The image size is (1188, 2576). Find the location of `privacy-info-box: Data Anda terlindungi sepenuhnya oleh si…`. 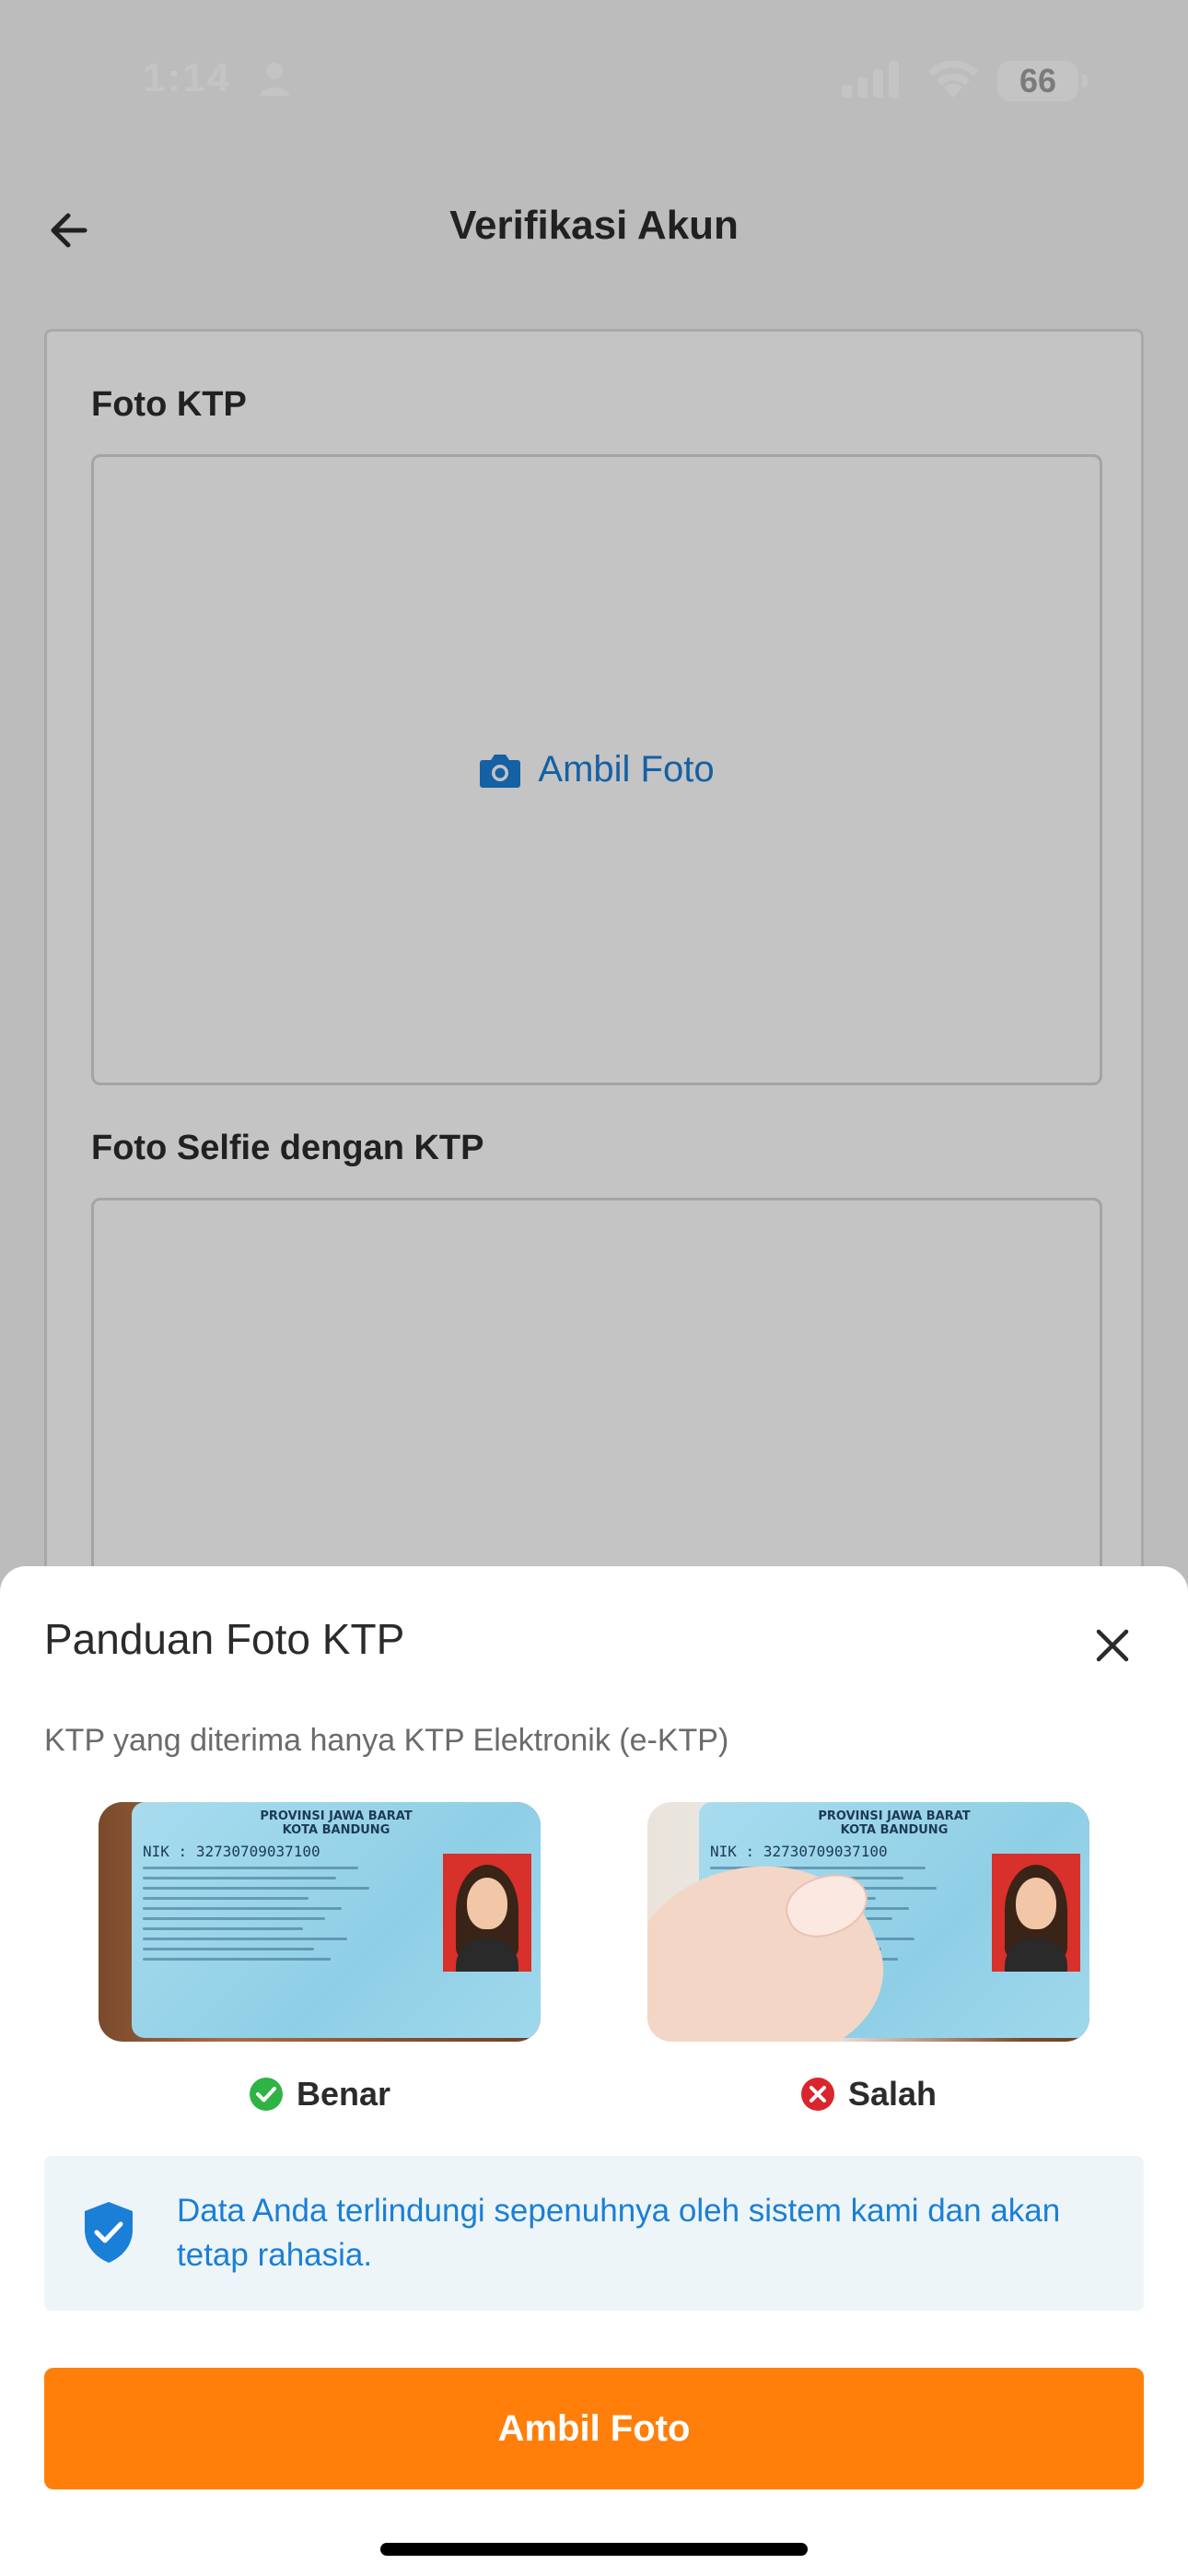

privacy-info-box: Data Anda terlindungi sepenuhnya oleh si… is located at coordinates (594, 2233).